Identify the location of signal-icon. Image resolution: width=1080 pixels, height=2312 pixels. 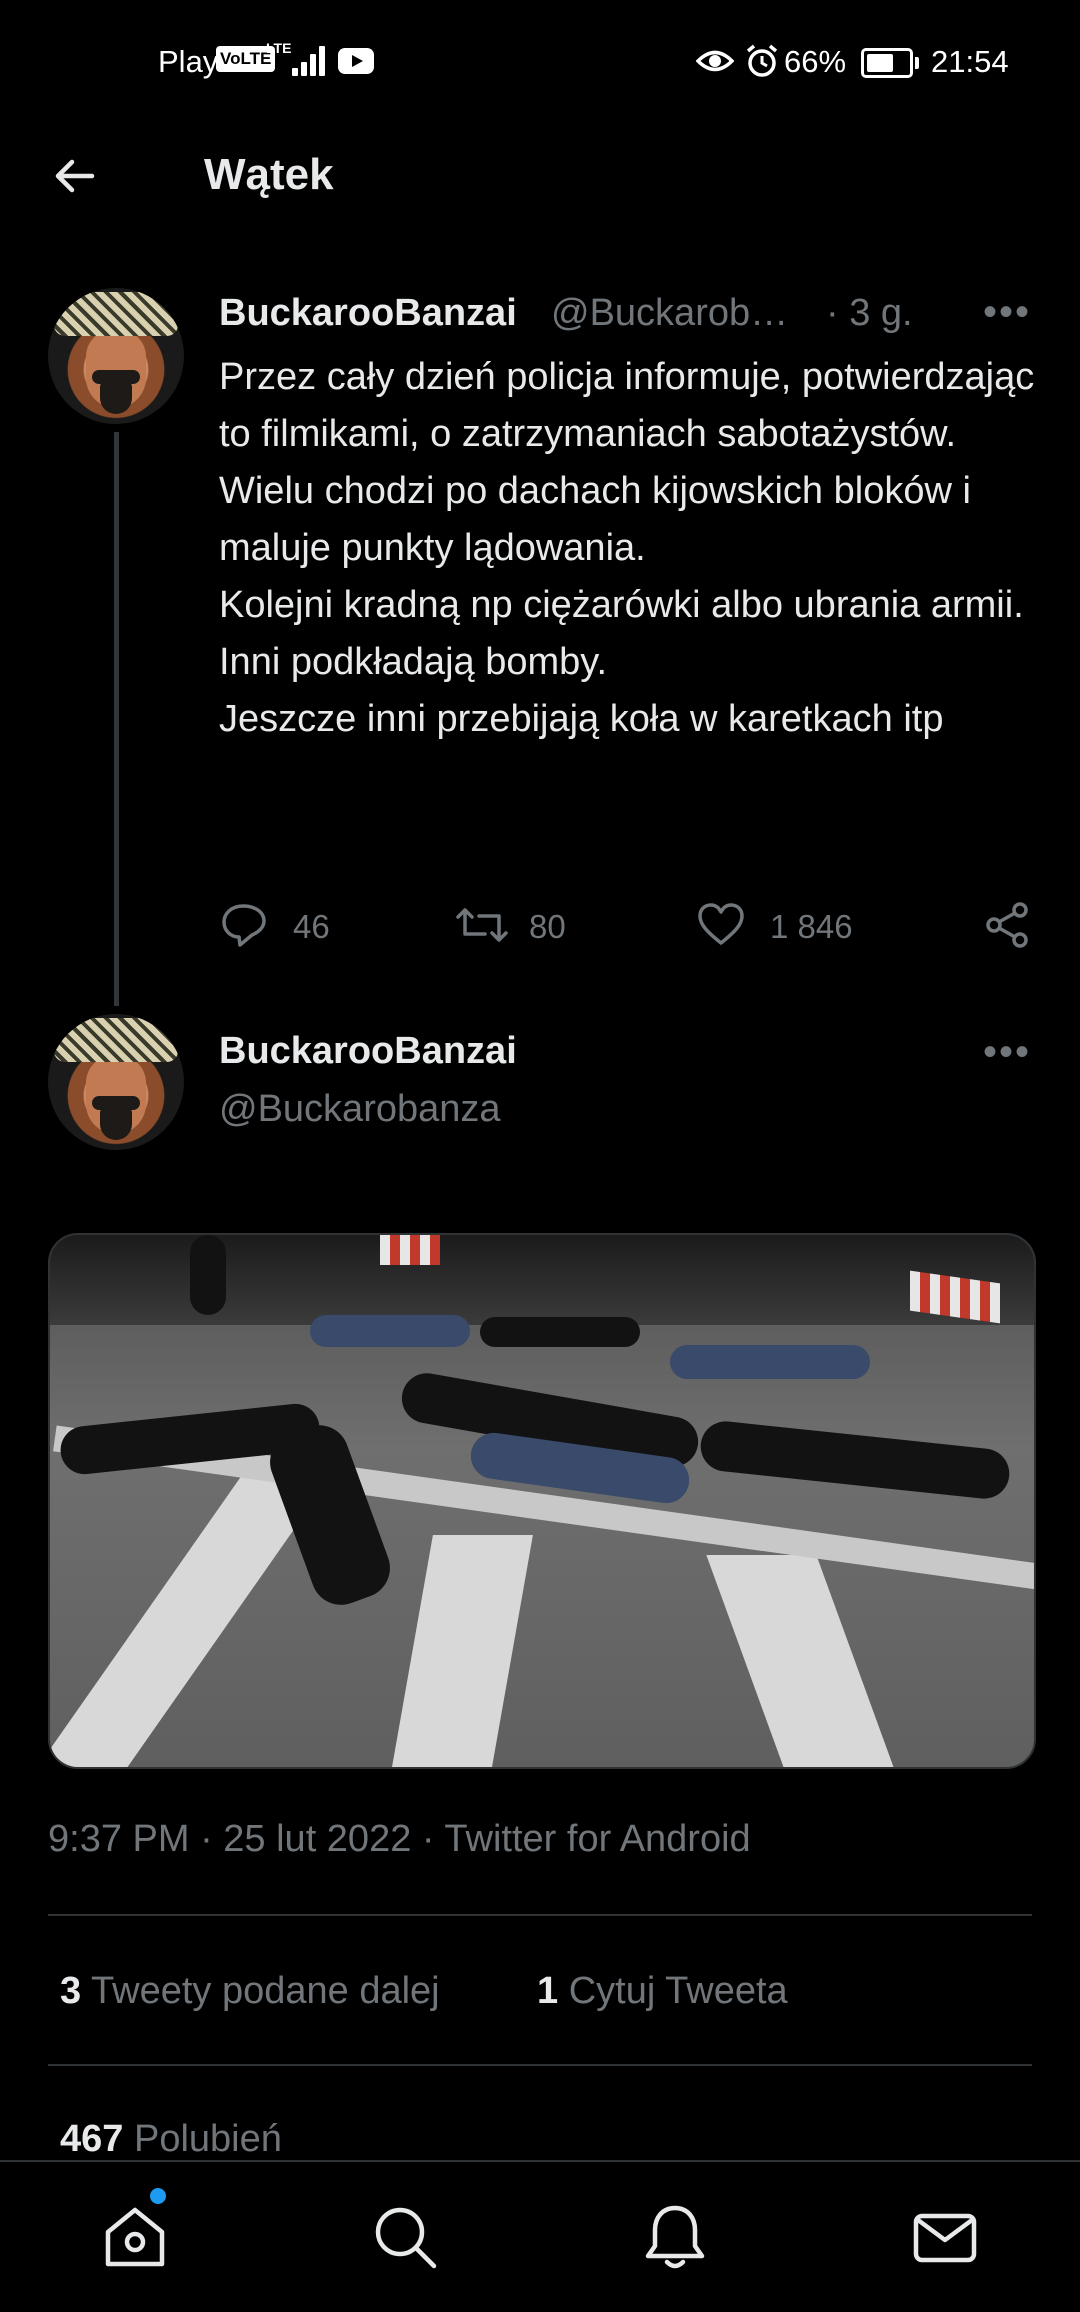
(310, 61).